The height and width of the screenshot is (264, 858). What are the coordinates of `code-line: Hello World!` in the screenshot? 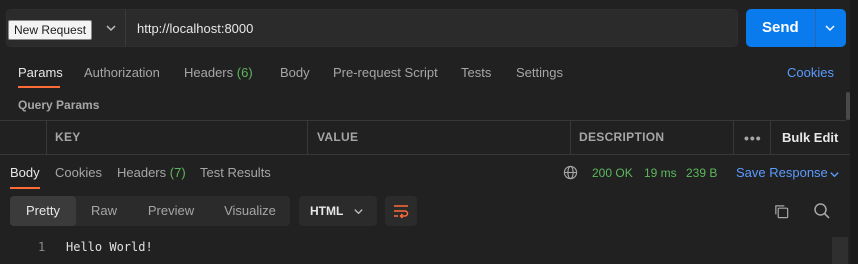 It's located at (109, 247).